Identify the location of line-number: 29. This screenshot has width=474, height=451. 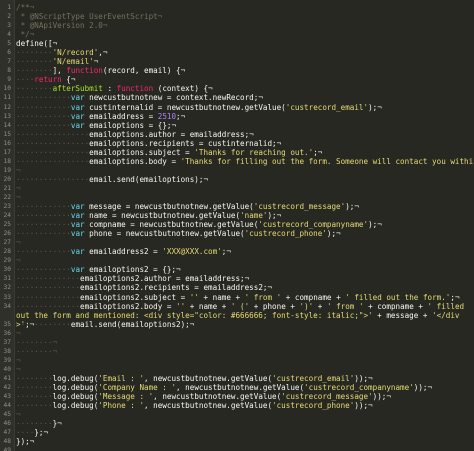
(7, 261).